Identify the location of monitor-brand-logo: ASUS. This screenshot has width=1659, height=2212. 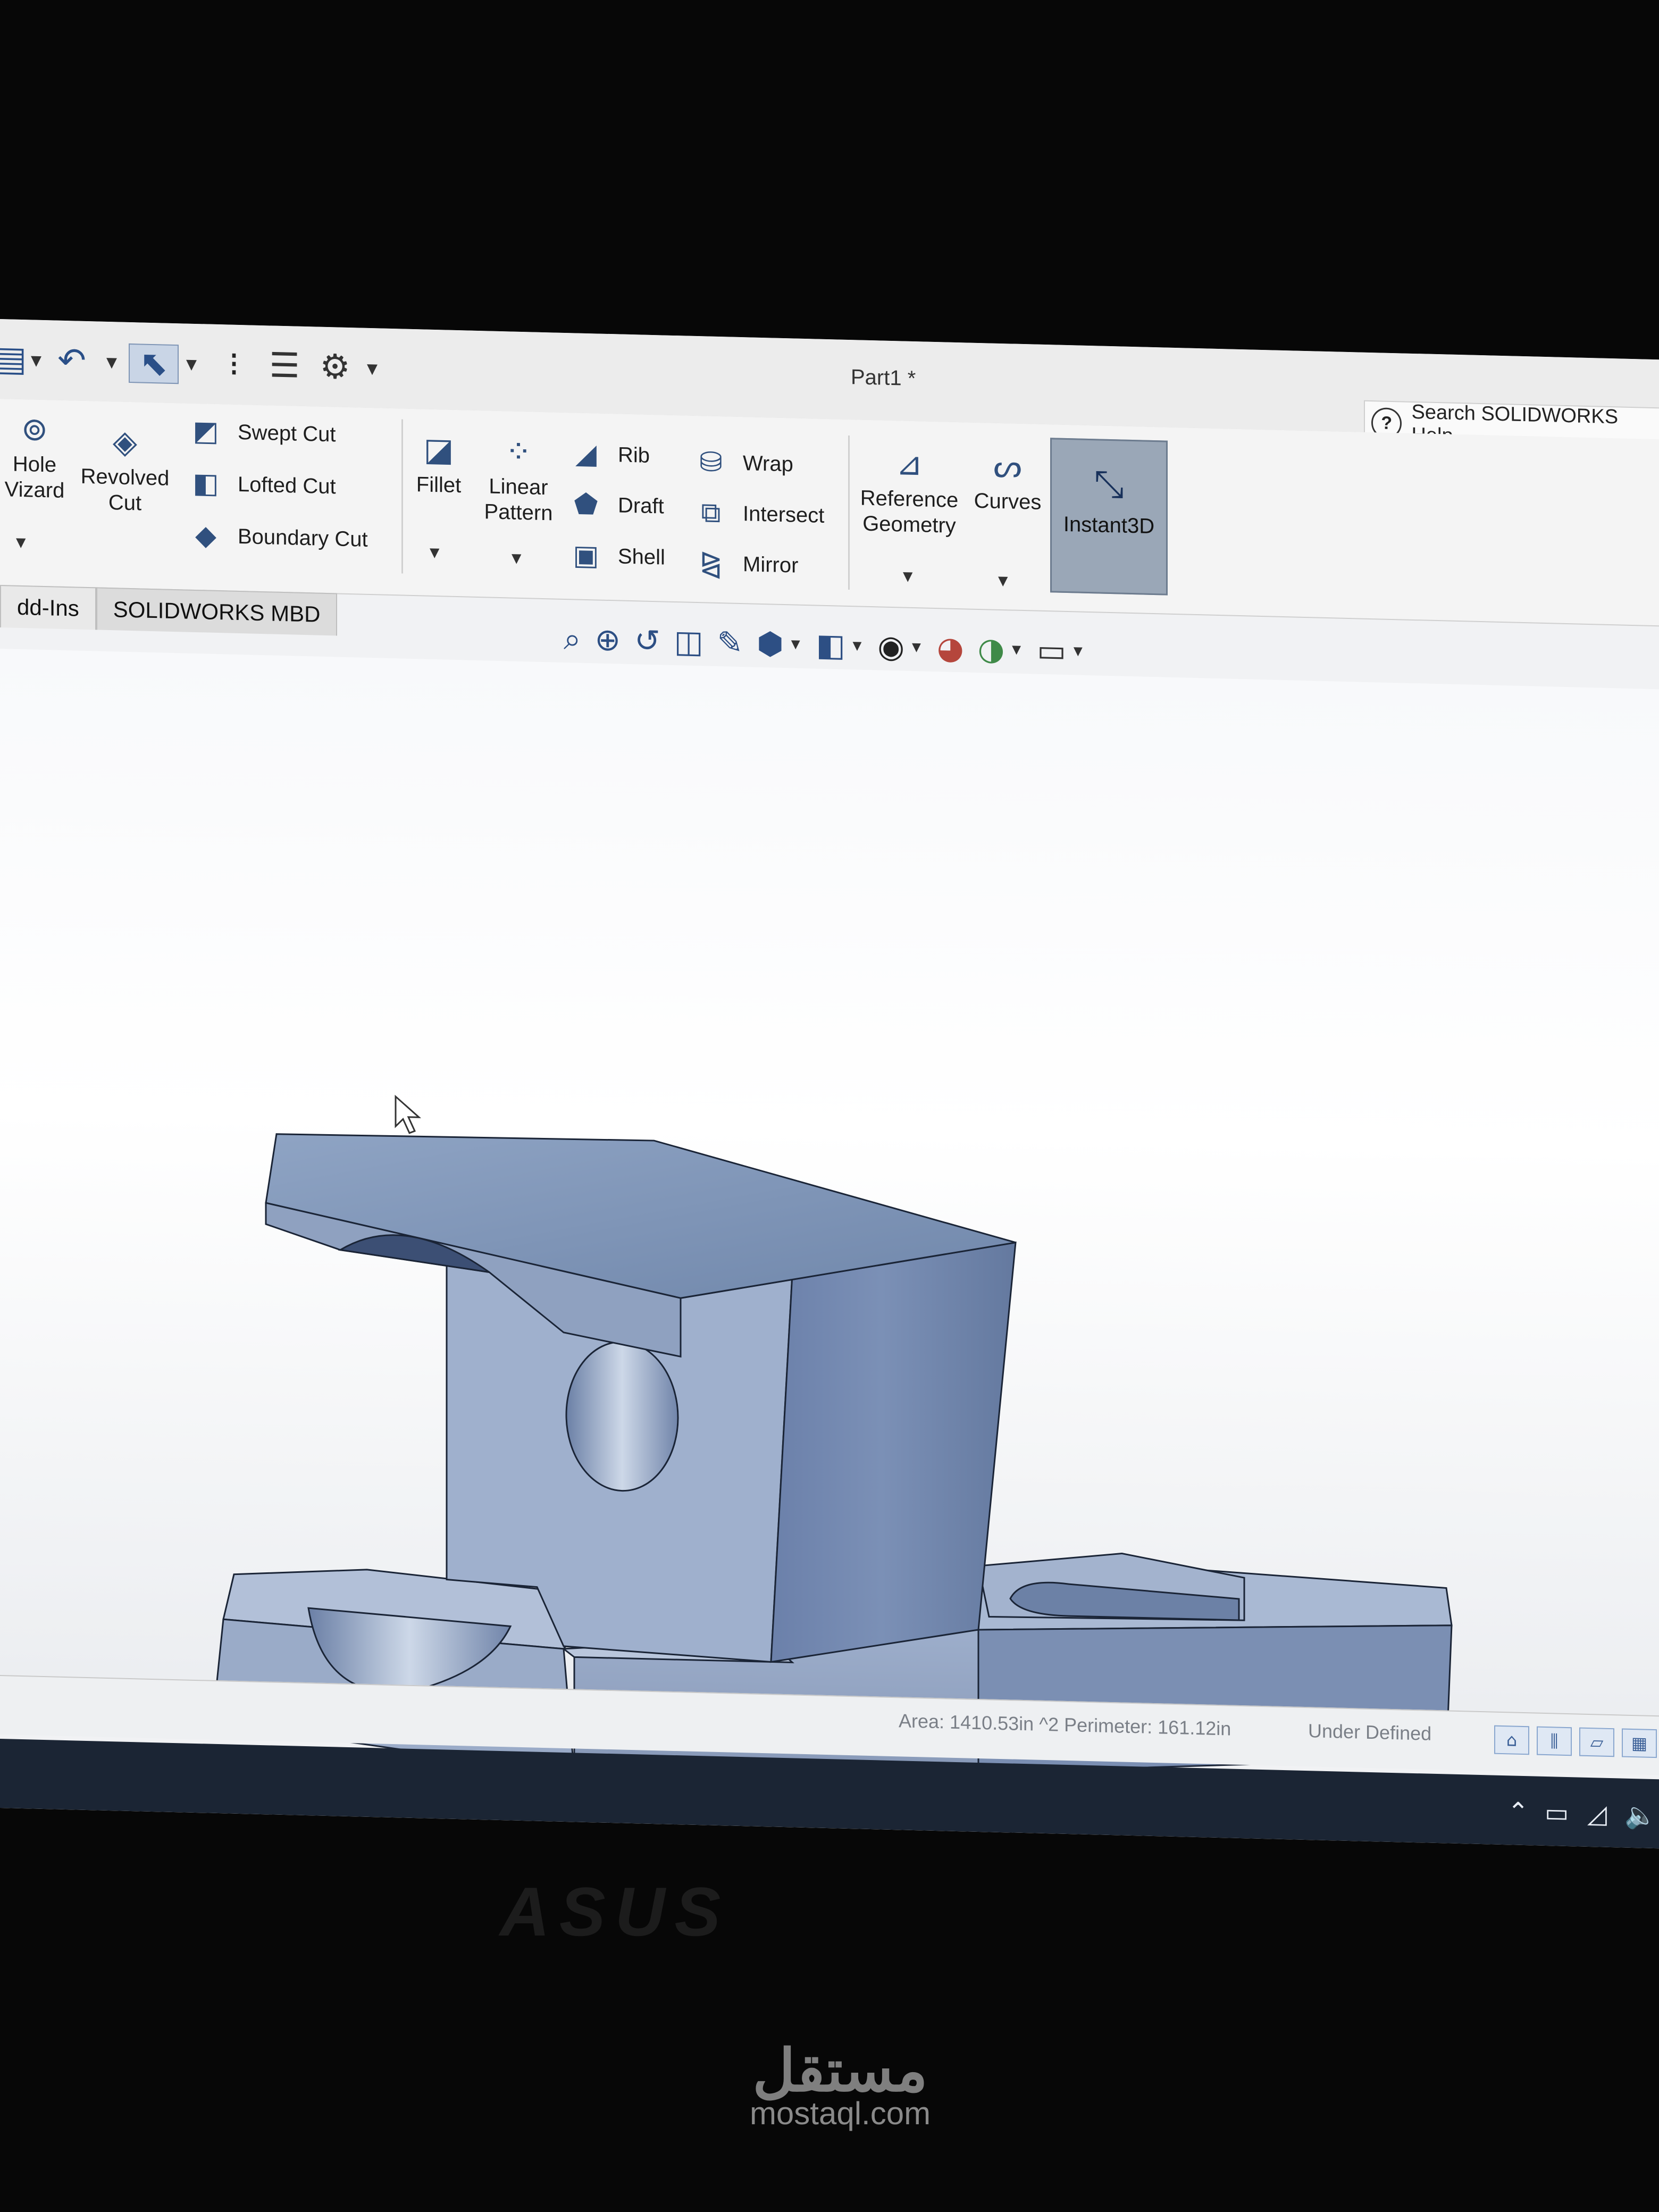
(615, 1911).